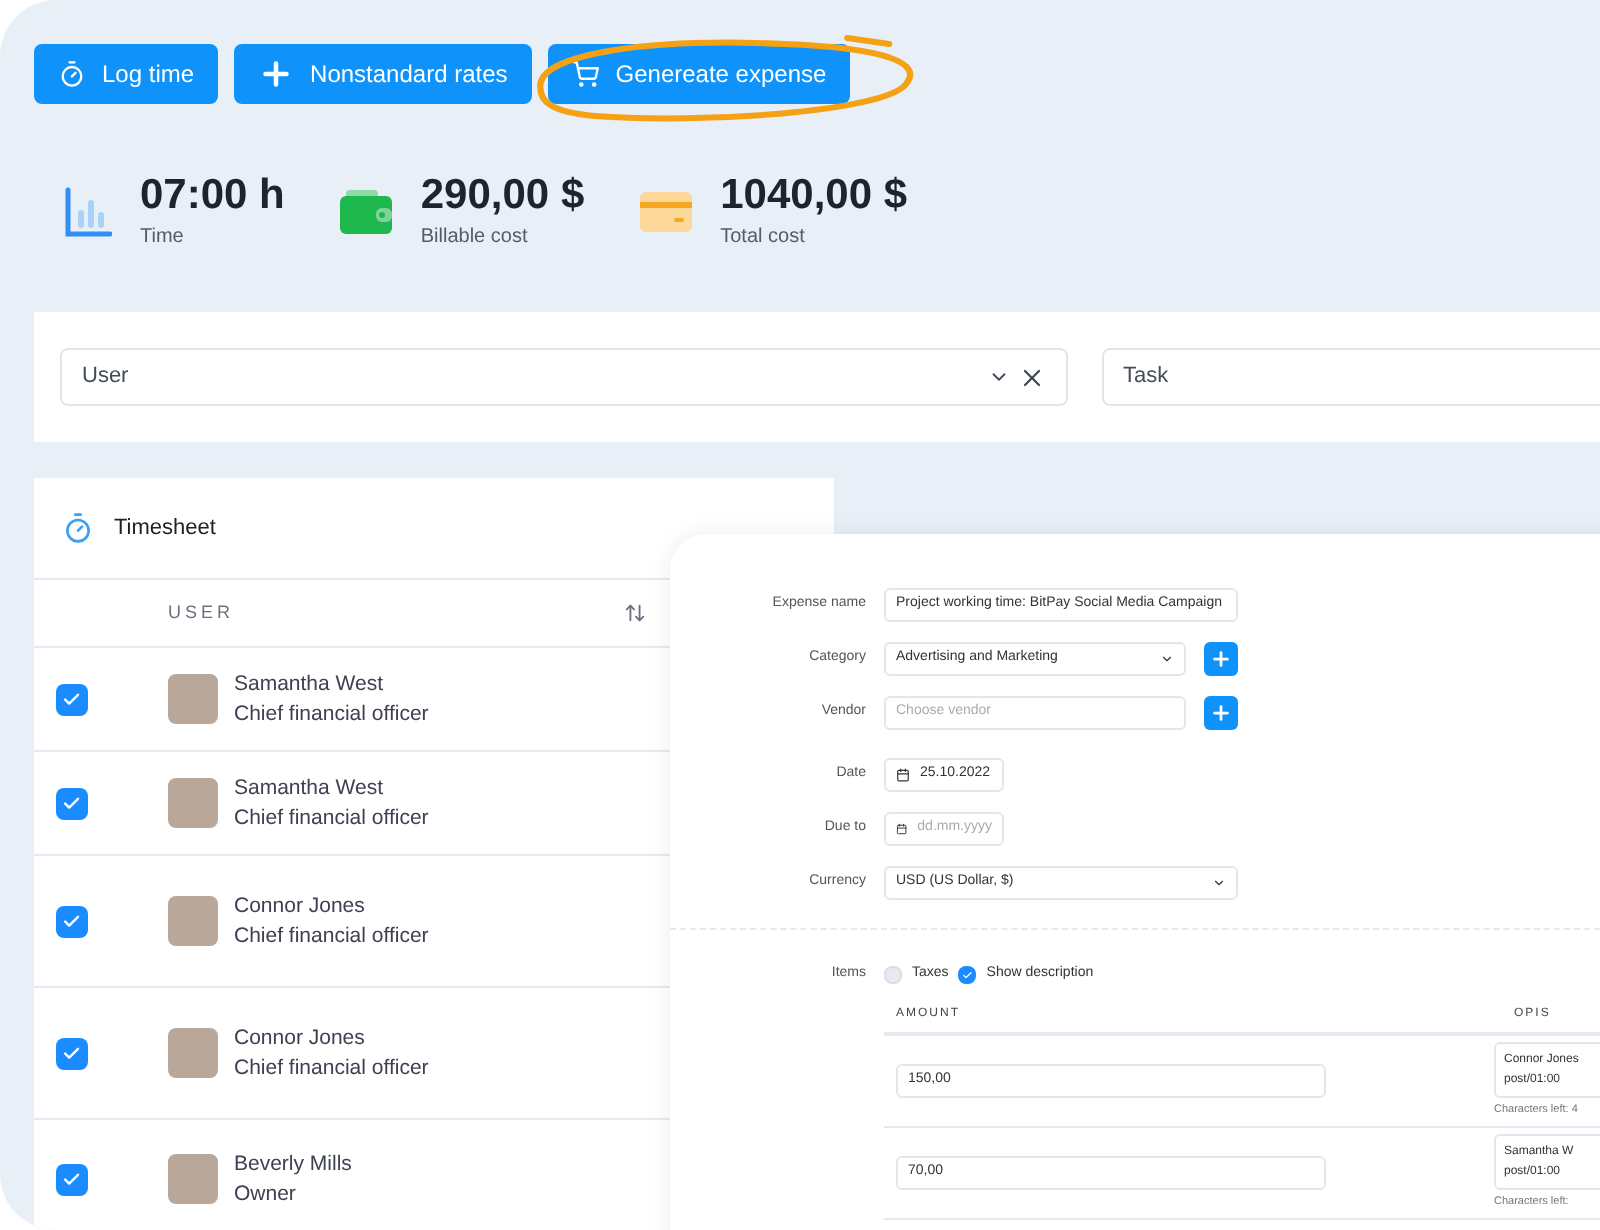  I want to click on wallet-icon, so click(366, 211).